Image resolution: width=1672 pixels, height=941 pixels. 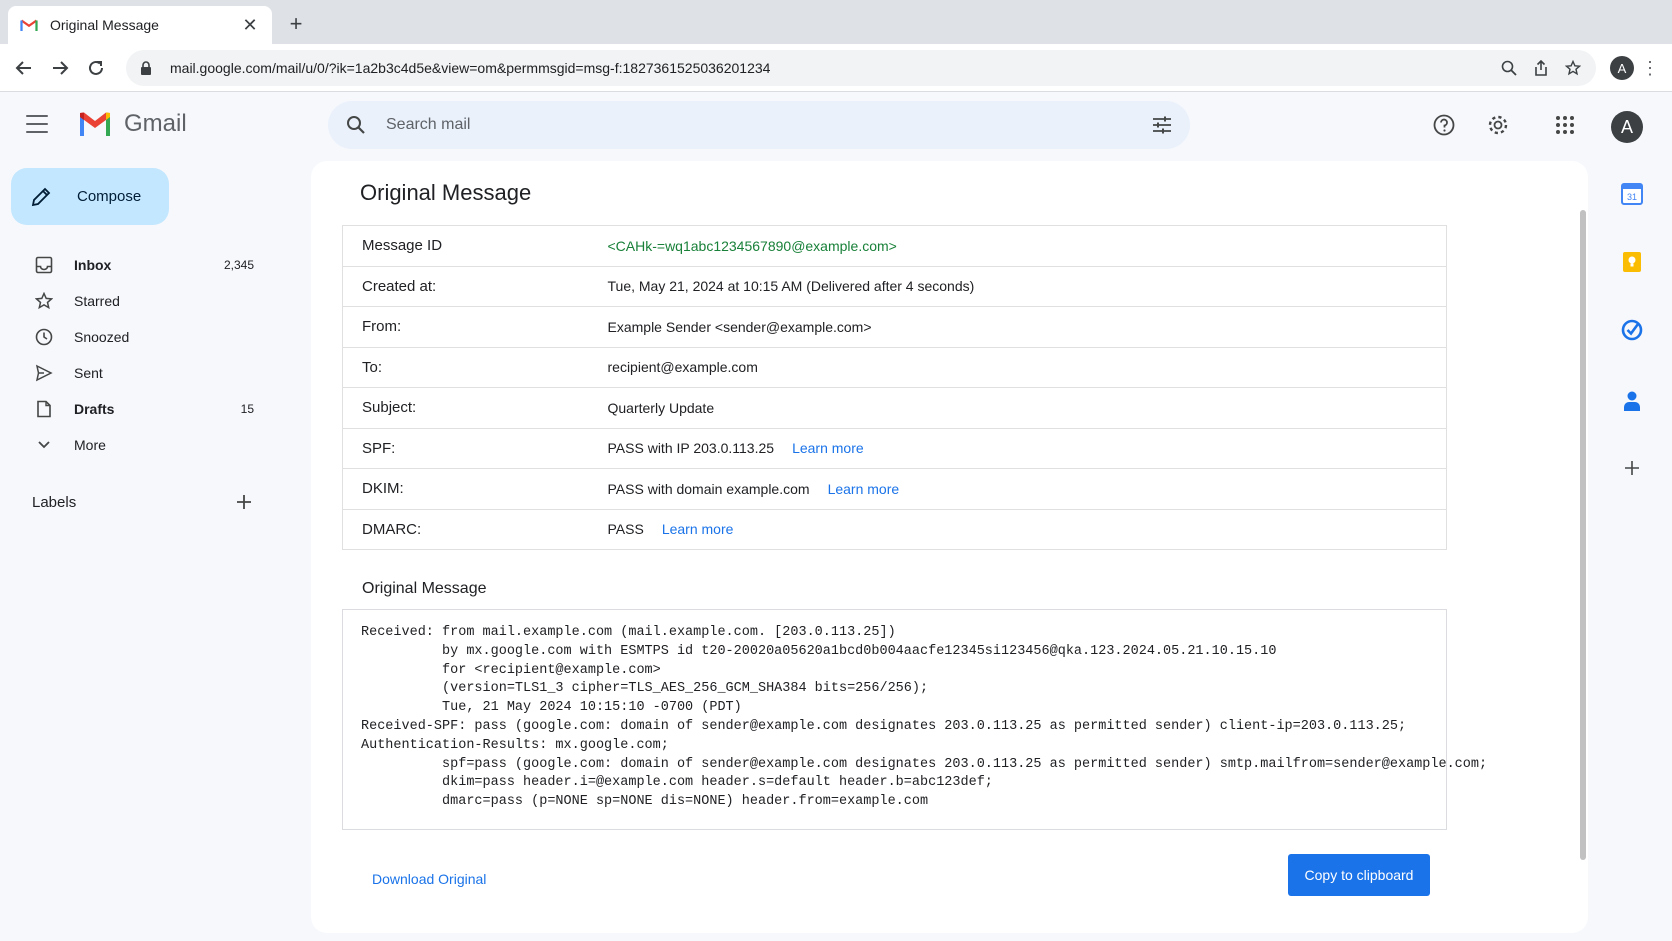 What do you see at coordinates (44, 445) in the screenshot?
I see `chevron-down-icon` at bounding box center [44, 445].